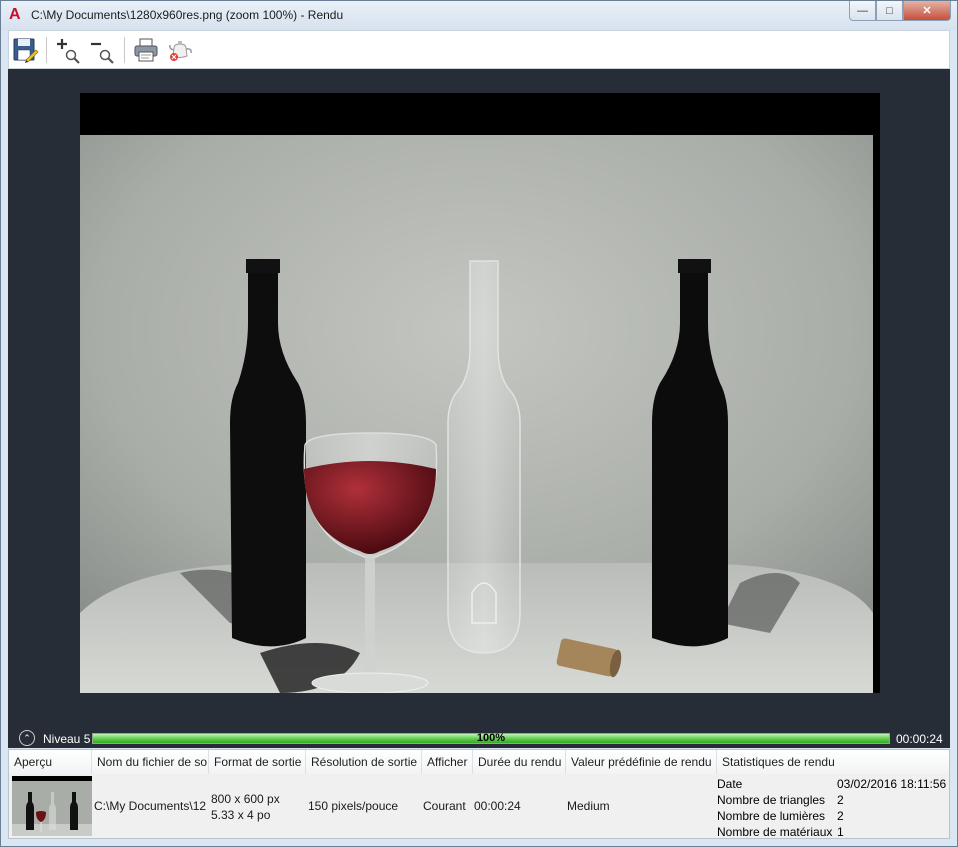 Image resolution: width=958 pixels, height=847 pixels. Describe the element at coordinates (519, 762) in the screenshot. I see `column-header-render-time: Durée du rendu` at that location.